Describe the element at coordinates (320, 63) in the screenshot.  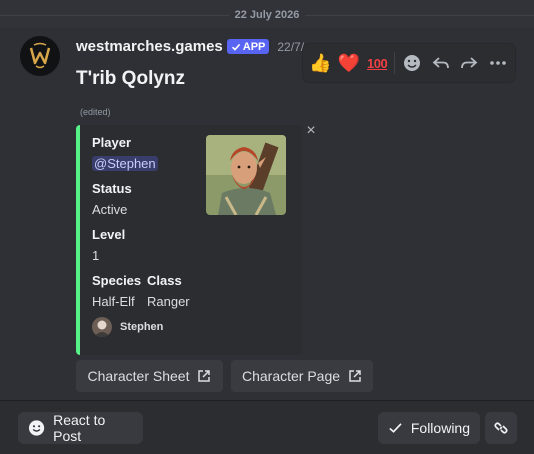
I see `thumbs-up-reaction: 👍` at that location.